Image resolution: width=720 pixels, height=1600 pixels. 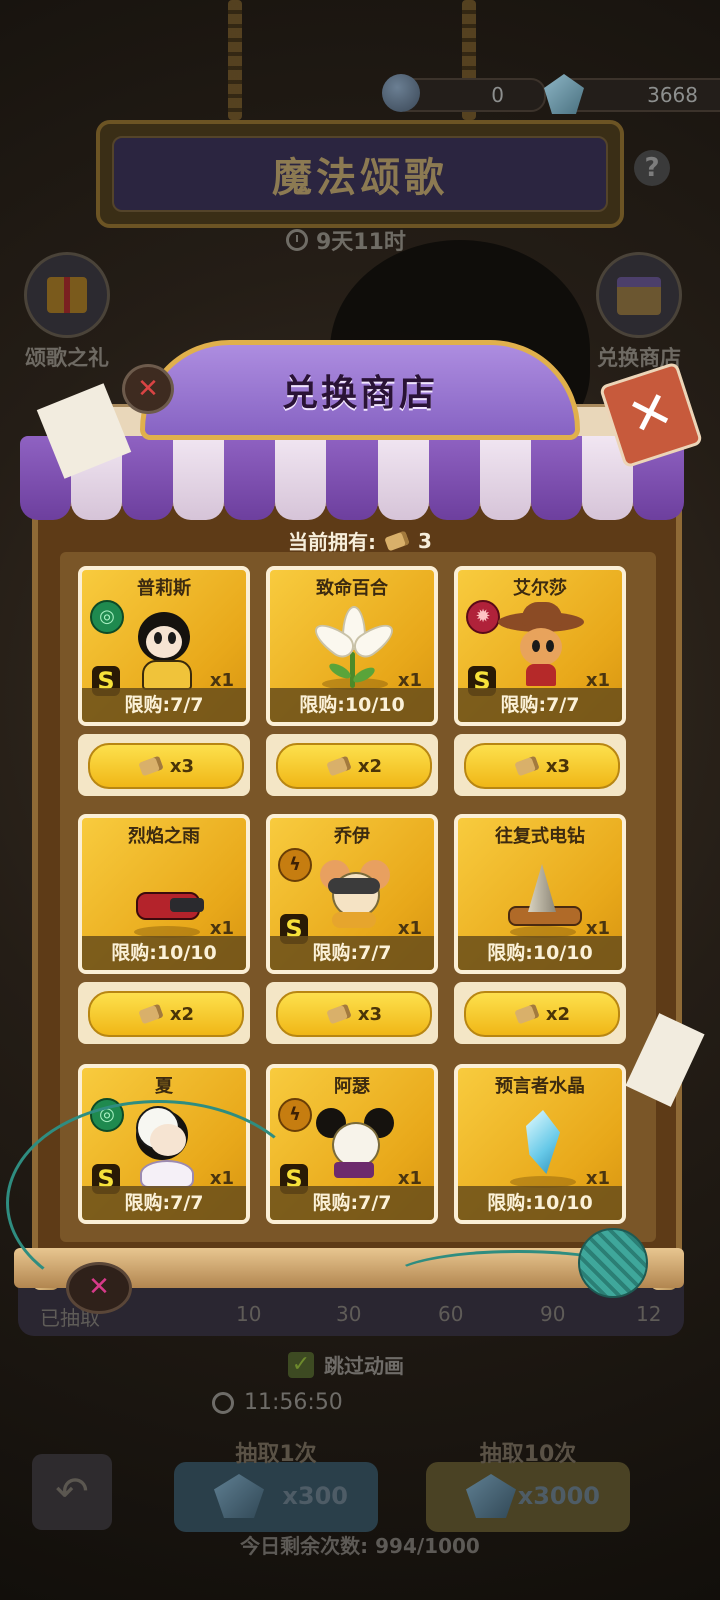 What do you see at coordinates (352, 1086) in the screenshot?
I see `item-name: 阿瑟` at bounding box center [352, 1086].